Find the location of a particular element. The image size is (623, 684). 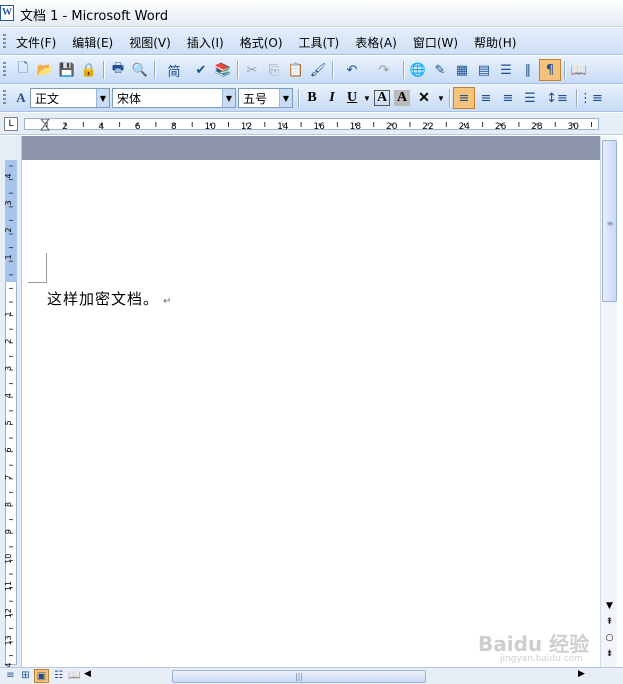

hyperlink-icon: 🌐 is located at coordinates (418, 70).